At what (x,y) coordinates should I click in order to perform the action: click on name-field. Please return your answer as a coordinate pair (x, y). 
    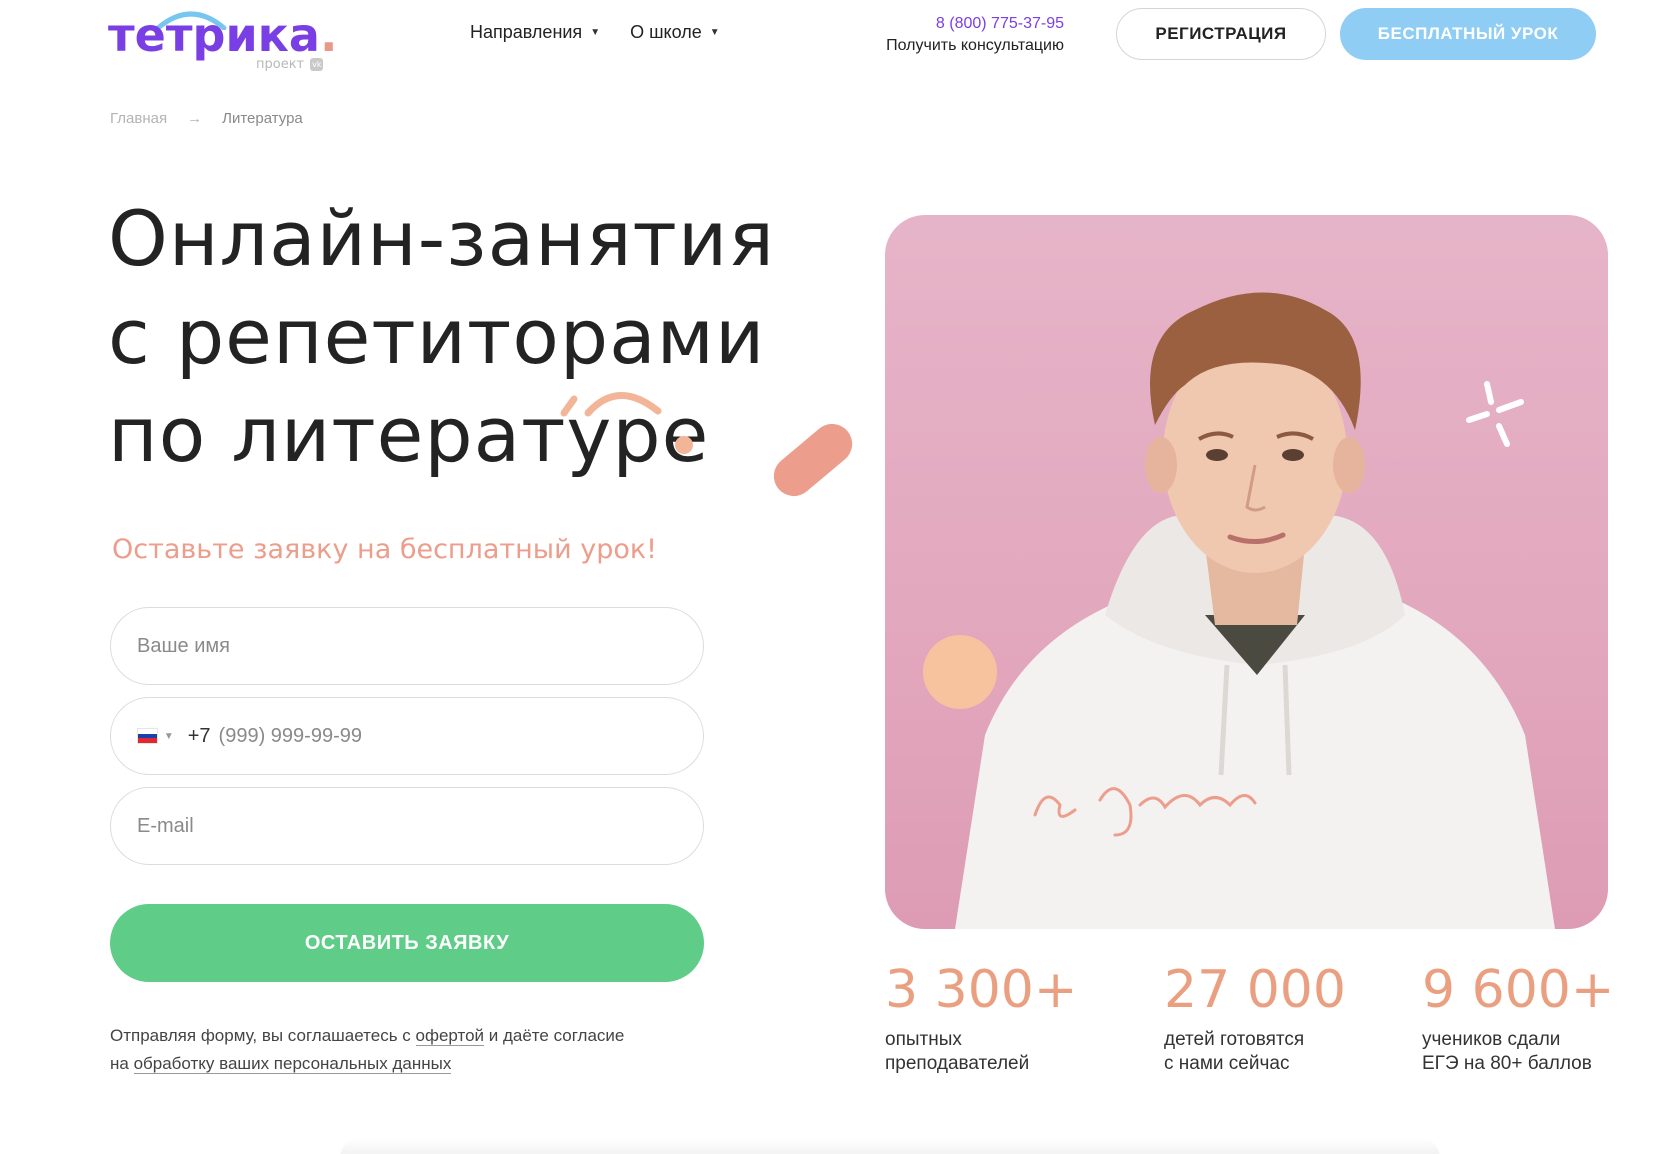
    Looking at the image, I should click on (407, 646).